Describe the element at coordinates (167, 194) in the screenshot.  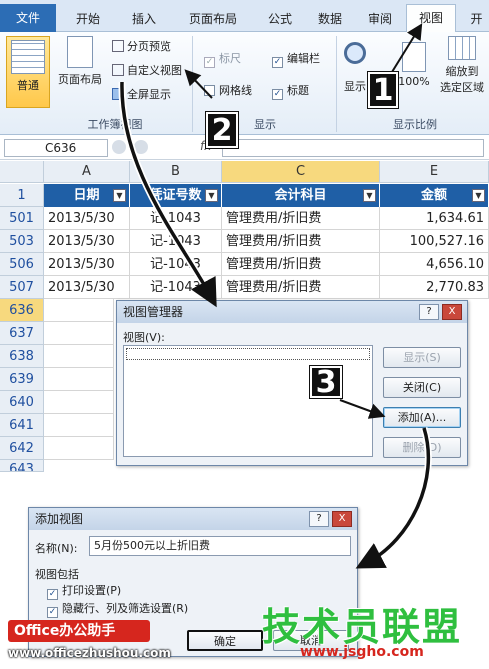
I see `arrow-2-to-dialog` at that location.